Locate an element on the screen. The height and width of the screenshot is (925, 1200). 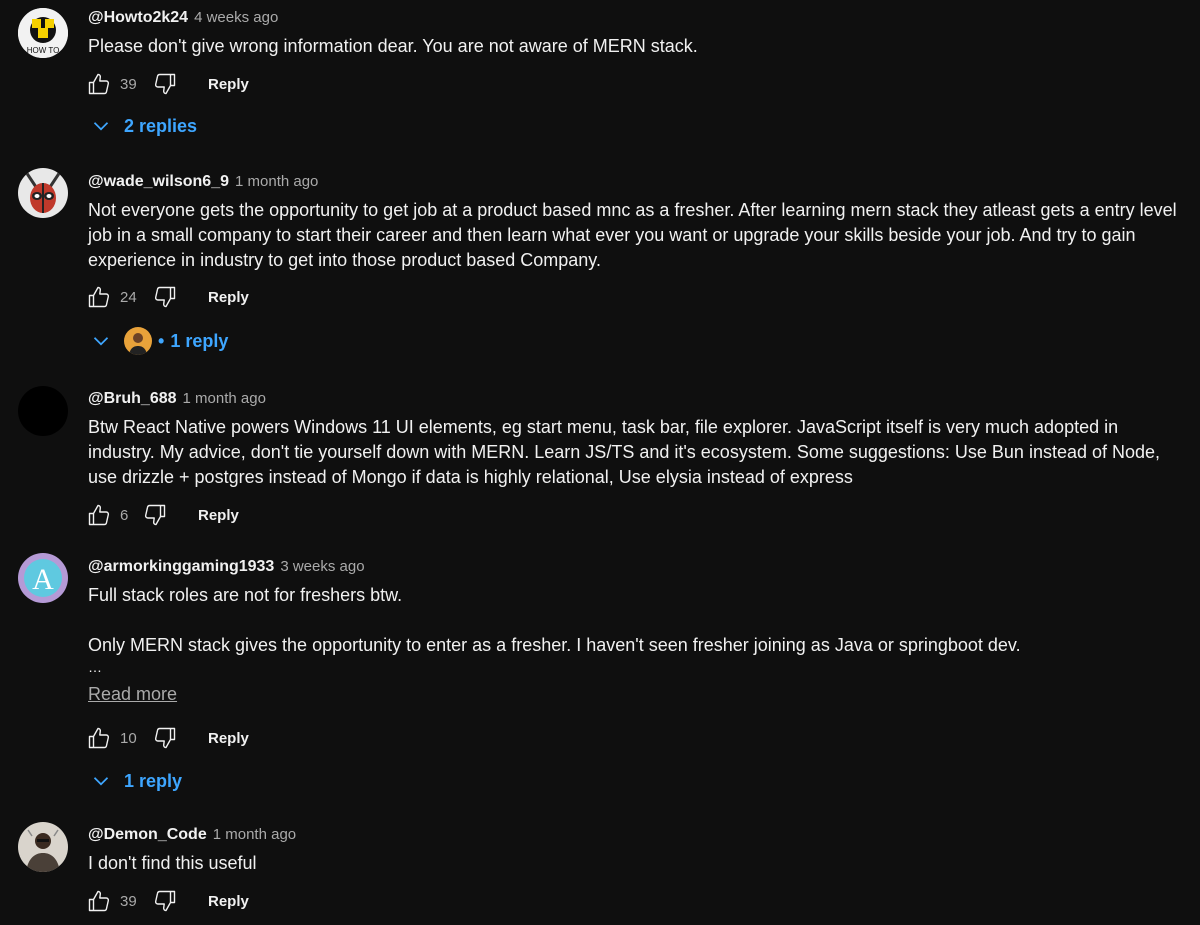
view-replies-button: 1 reply is located at coordinates (135, 781).